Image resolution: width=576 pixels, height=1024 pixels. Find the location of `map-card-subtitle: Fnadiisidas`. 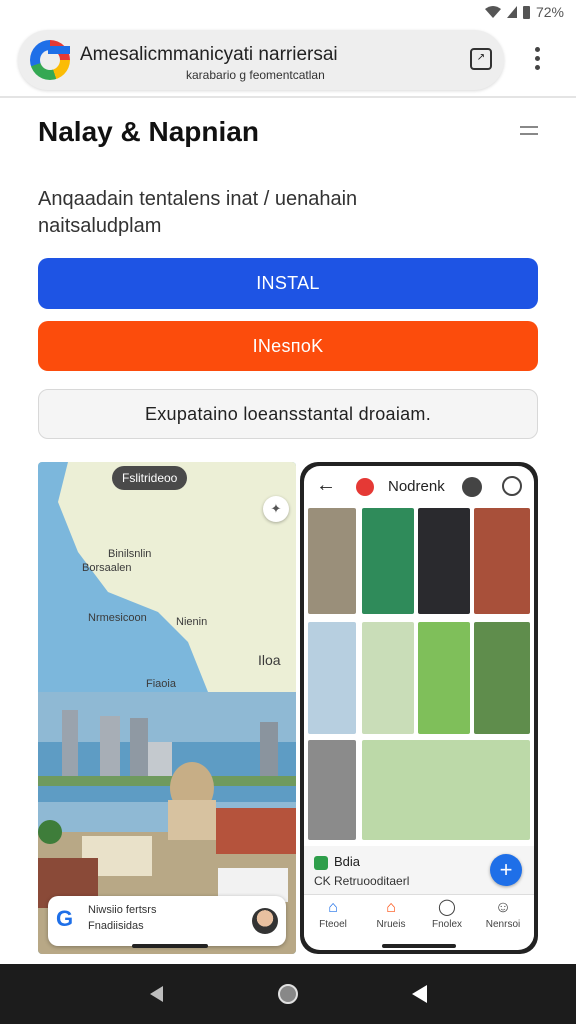

map-card-subtitle: Fnadiisidas is located at coordinates (116, 926).